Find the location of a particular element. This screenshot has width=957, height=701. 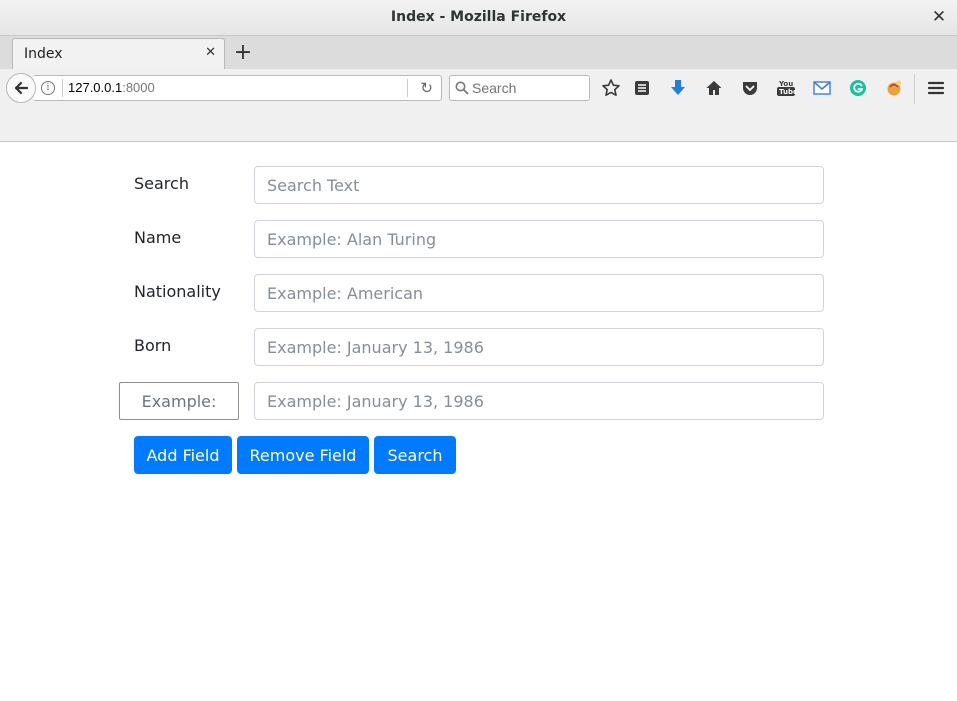

window-title: Index - Mozilla Firefox is located at coordinates (478, 17).